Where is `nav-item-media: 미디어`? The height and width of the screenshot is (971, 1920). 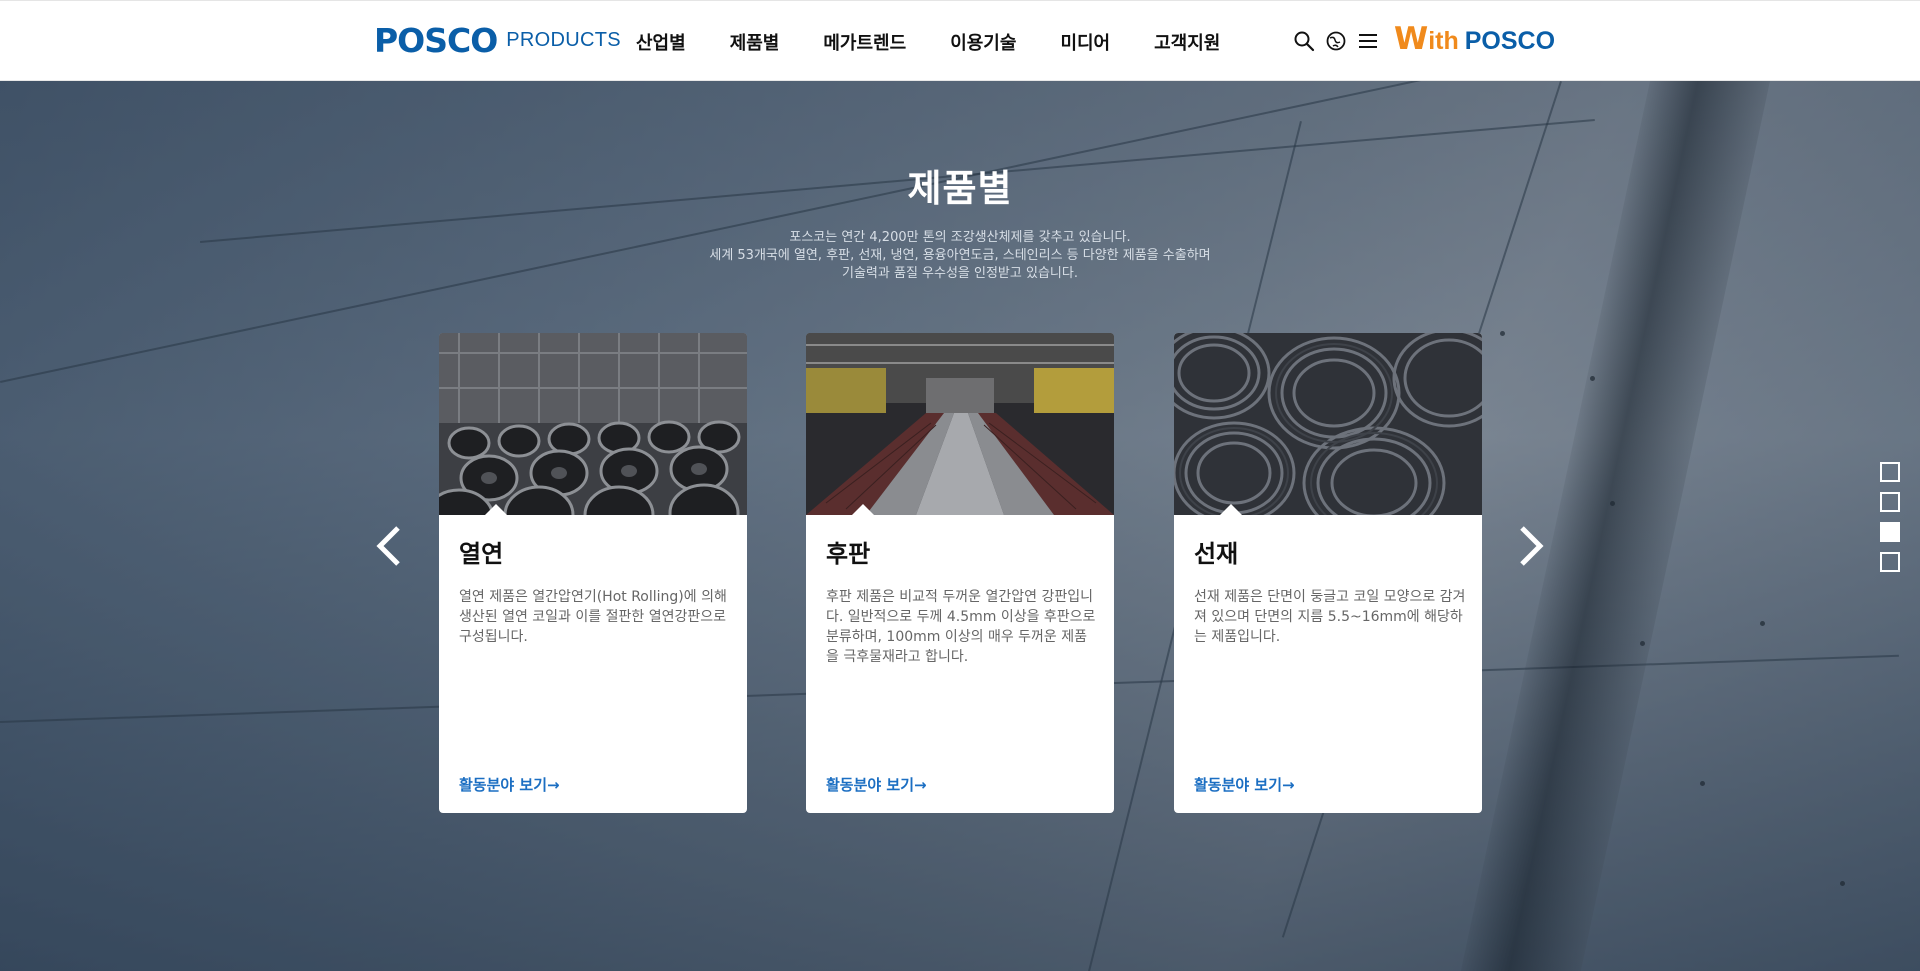
nav-item-media: 미디어 is located at coordinates (1085, 42).